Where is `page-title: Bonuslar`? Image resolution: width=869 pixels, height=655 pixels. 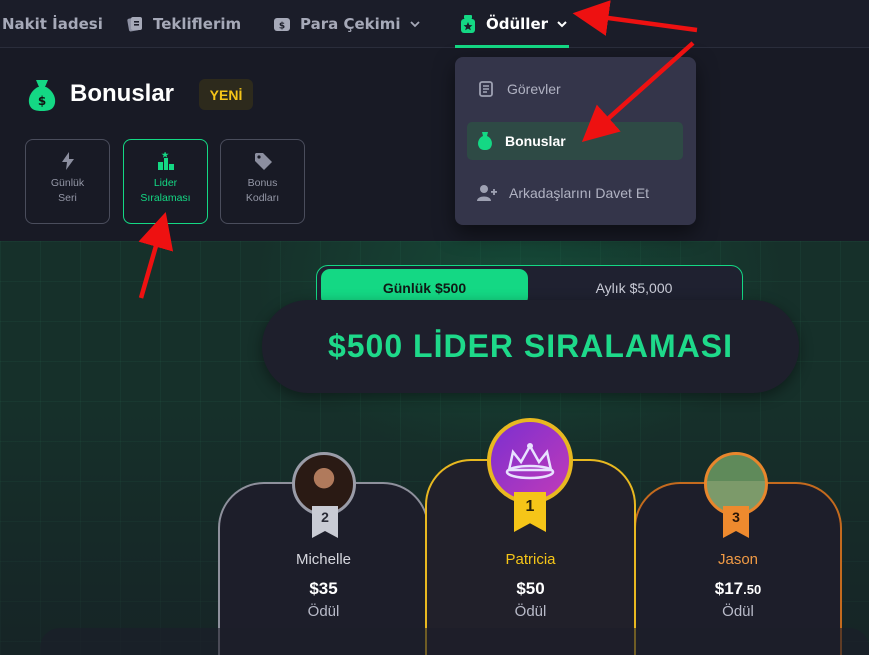
page-title: Bonuslar is located at coordinates (122, 93).